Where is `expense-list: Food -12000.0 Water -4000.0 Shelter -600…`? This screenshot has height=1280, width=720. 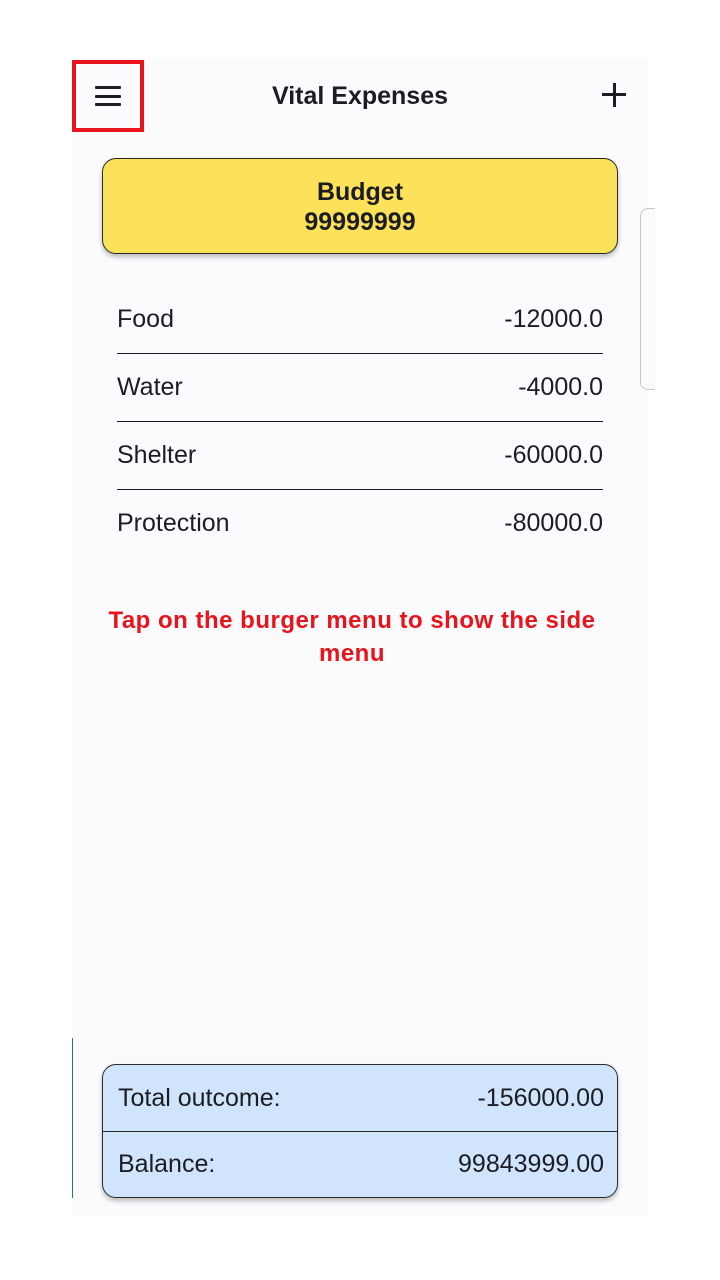 expense-list: Food -12000.0 Water -4000.0 Shelter -600… is located at coordinates (360, 421).